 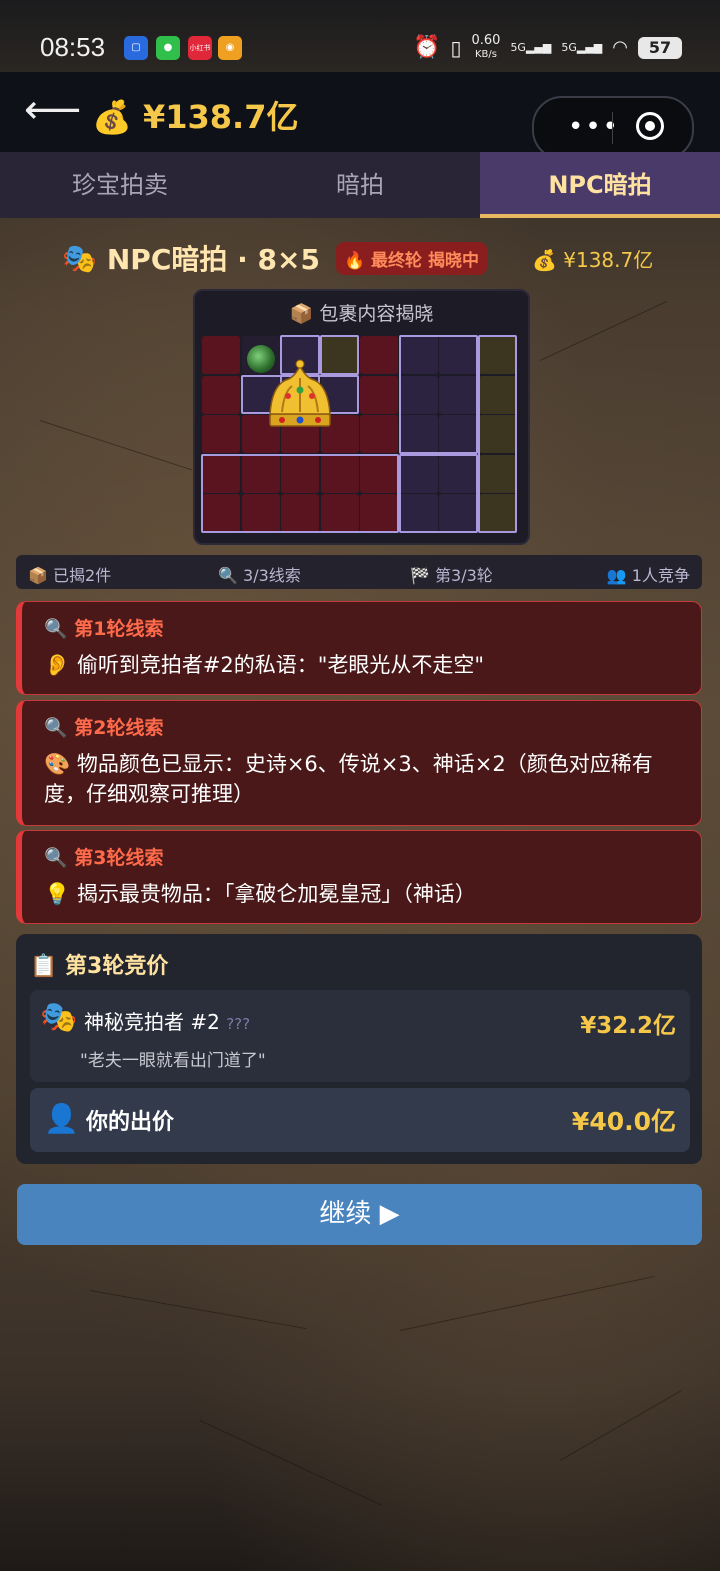 What do you see at coordinates (238, 1024) in the screenshot?
I see `npc-unknown-tag: ???` at bounding box center [238, 1024].